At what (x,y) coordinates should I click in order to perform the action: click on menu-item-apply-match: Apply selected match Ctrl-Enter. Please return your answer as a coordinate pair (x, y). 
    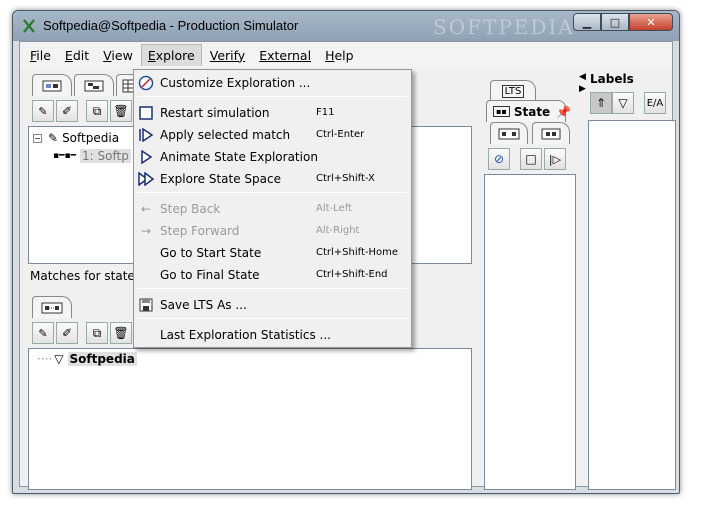
    Looking at the image, I should click on (272, 135).